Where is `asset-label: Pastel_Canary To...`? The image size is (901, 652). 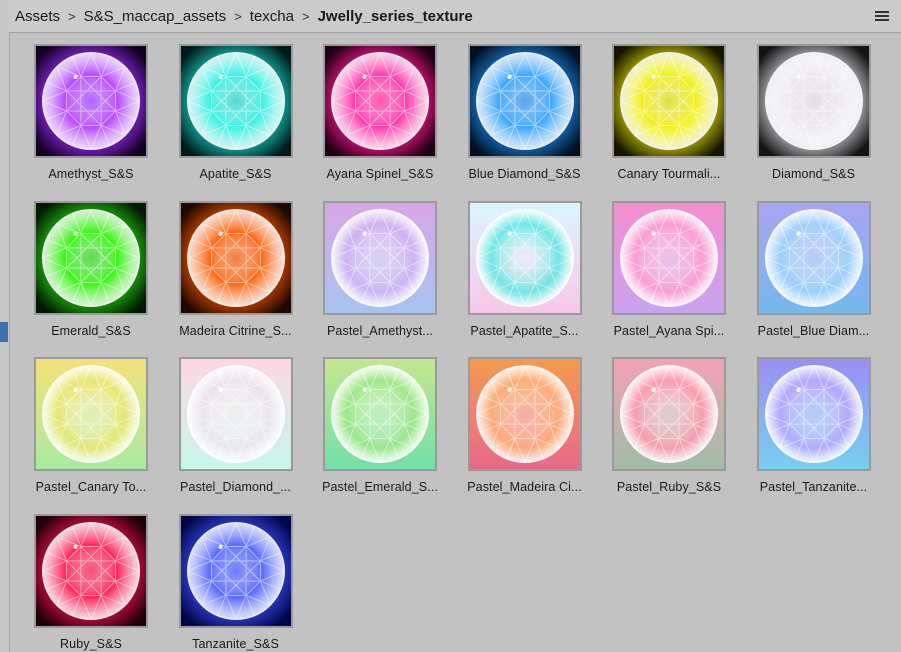
asset-label: Pastel_Canary To... is located at coordinates (91, 487).